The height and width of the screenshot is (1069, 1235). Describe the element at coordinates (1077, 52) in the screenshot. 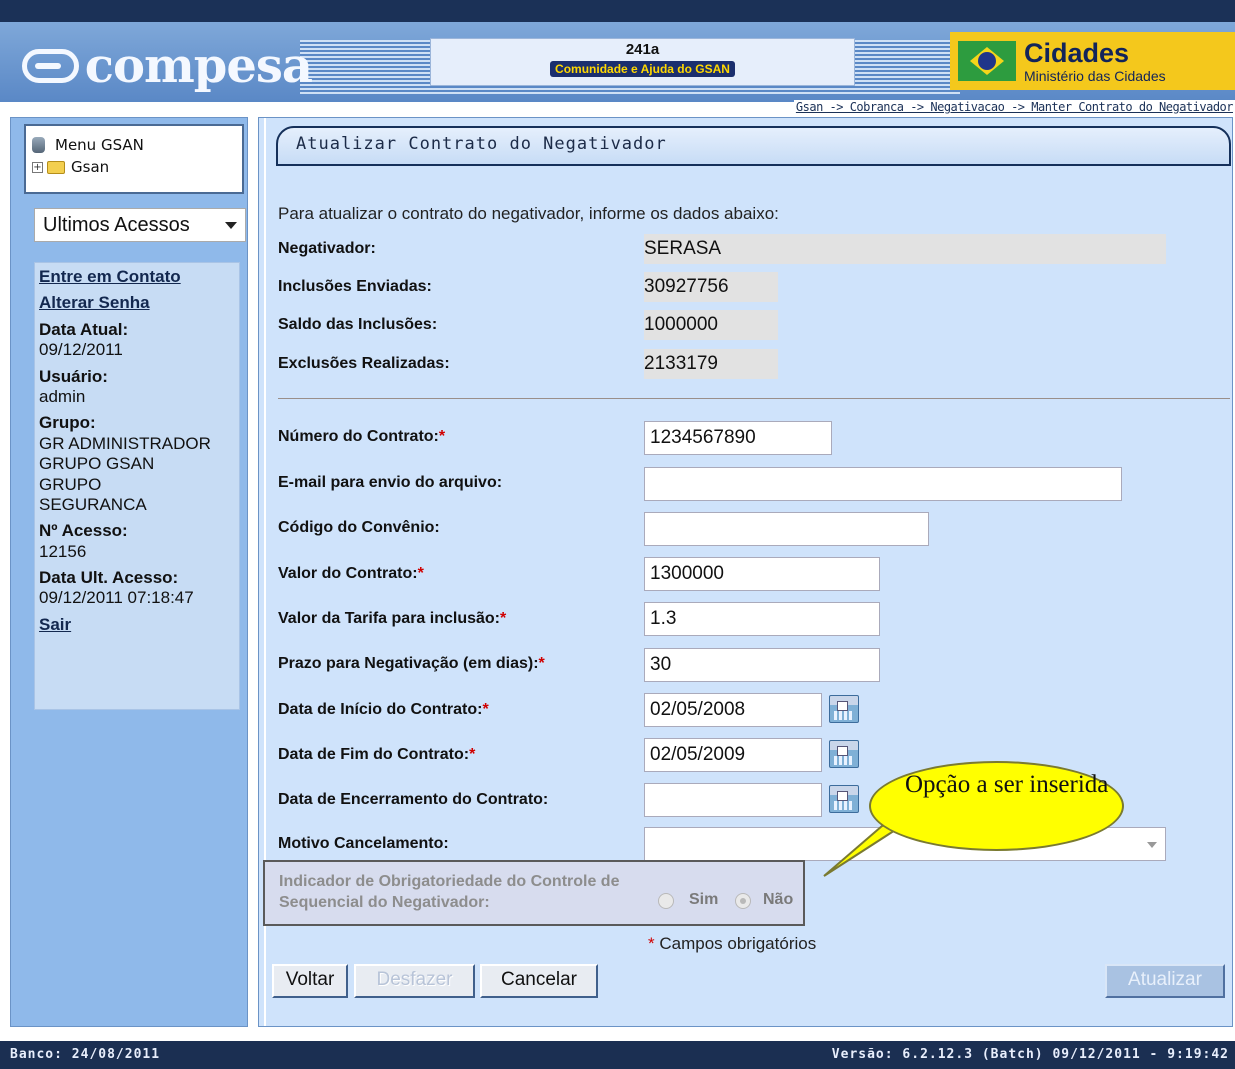

I see `cidades-title: Cidades` at that location.